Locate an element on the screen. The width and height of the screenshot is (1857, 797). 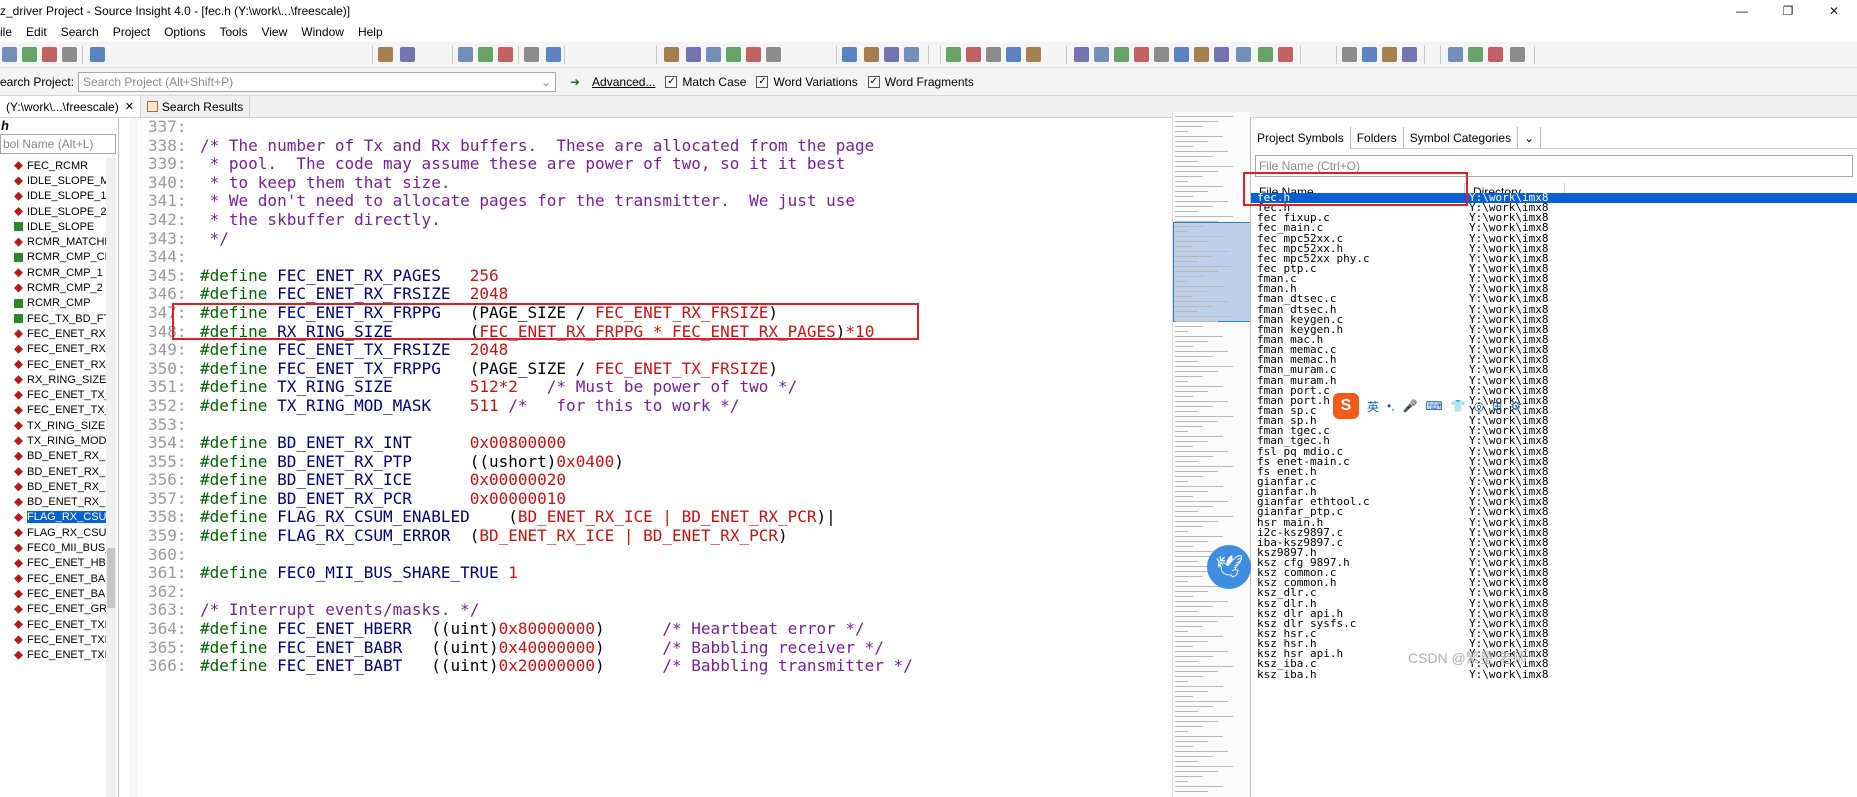
ime-tool-icon: 👕 is located at coordinates (1458, 406).